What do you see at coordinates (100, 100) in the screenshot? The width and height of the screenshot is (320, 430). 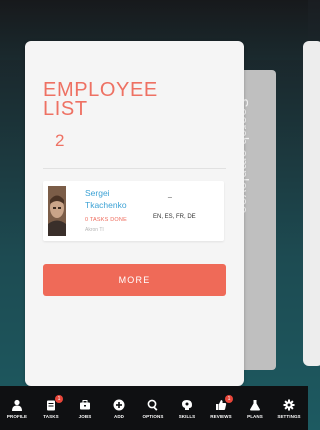 I see `card-title: EMPLOYEE LIST` at bounding box center [100, 100].